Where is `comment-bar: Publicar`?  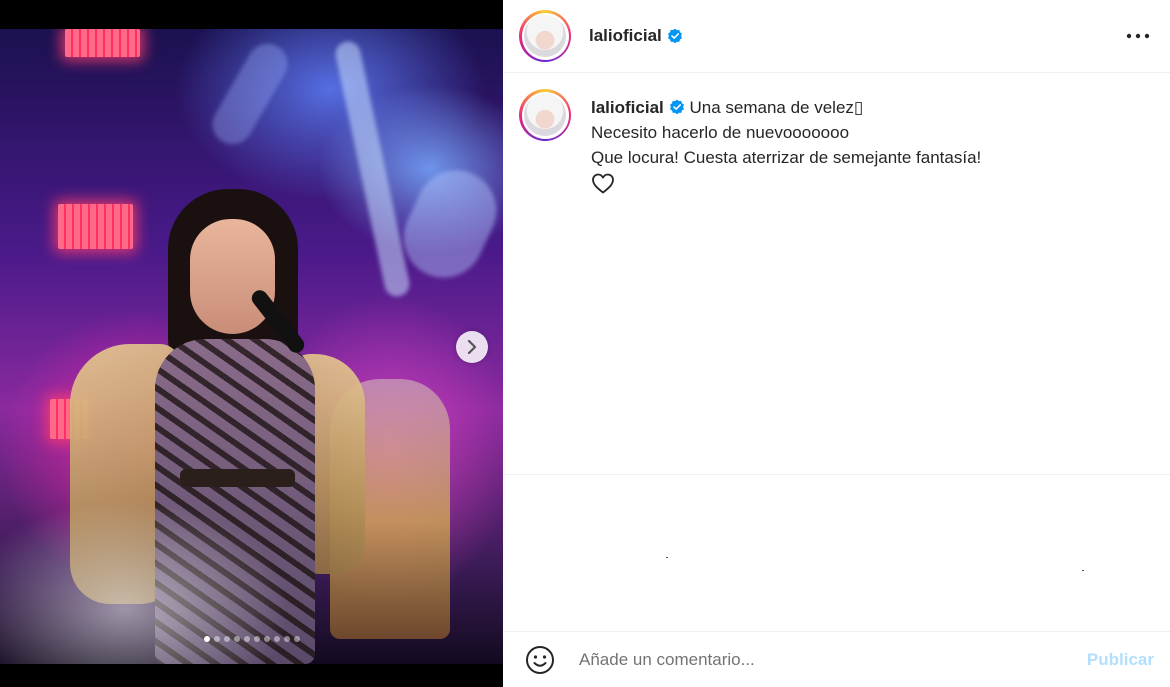 comment-bar: Publicar is located at coordinates (836, 659).